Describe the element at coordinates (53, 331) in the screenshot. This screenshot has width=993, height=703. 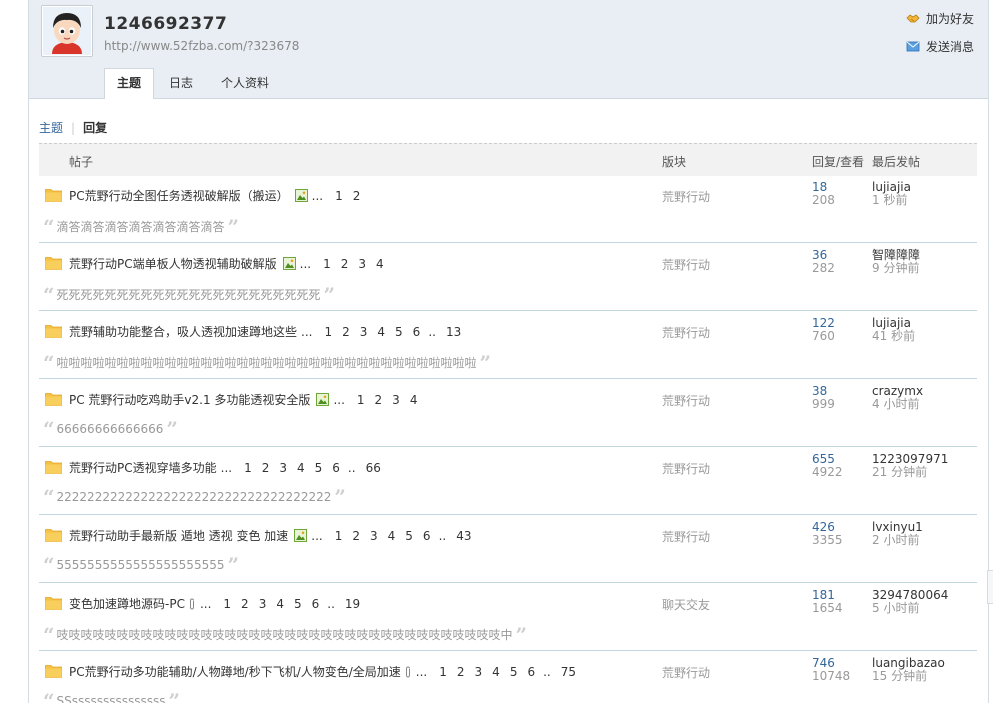
I see `folder-icon` at that location.